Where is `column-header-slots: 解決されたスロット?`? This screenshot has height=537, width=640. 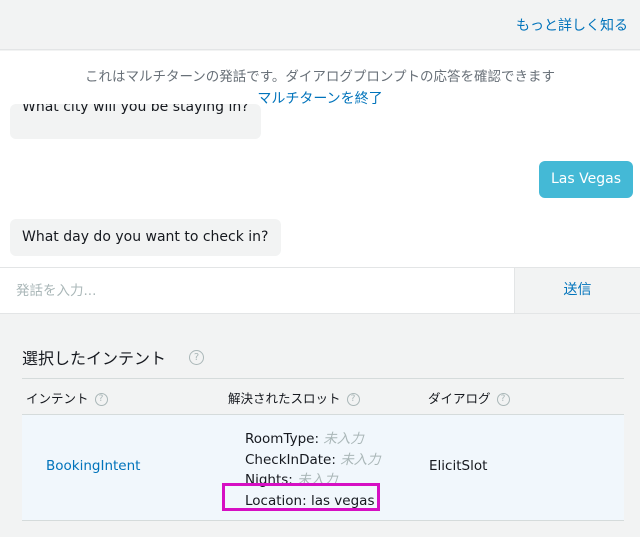 column-header-slots: 解決されたスロット? is located at coordinates (294, 397).